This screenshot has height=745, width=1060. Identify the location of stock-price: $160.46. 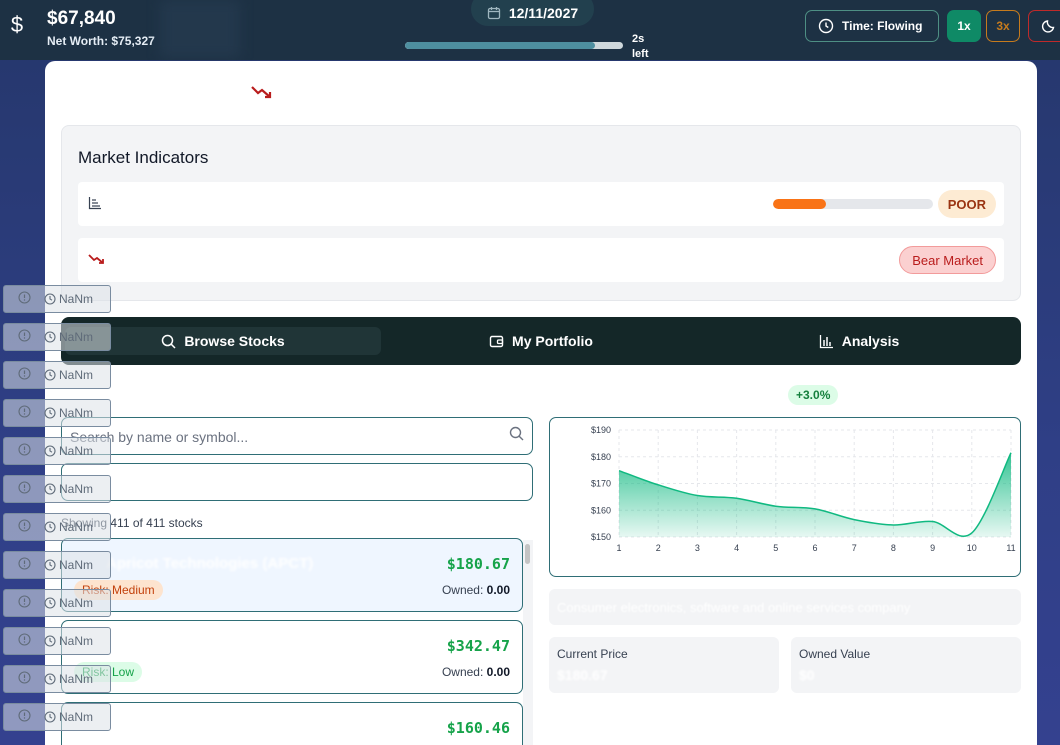
(478, 728).